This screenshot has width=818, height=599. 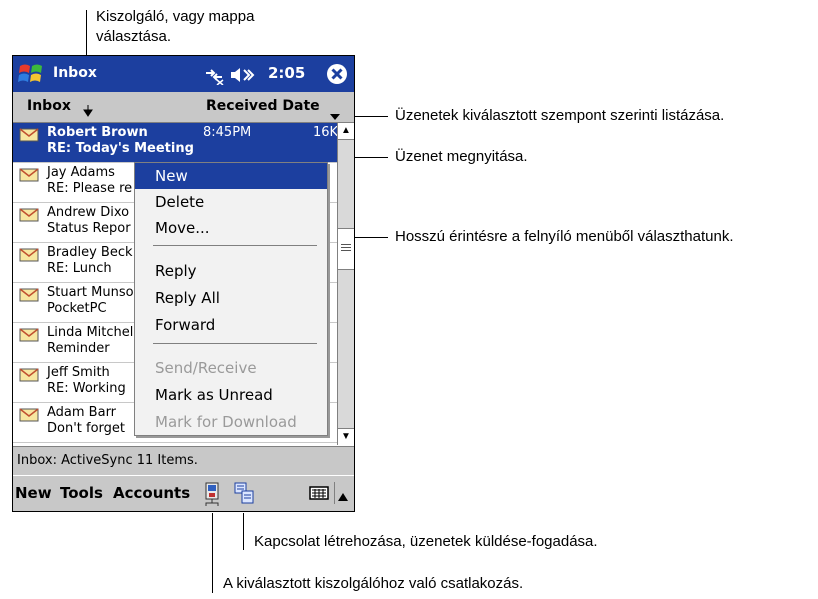 I want to click on keyboard-icon, so click(x=319, y=493).